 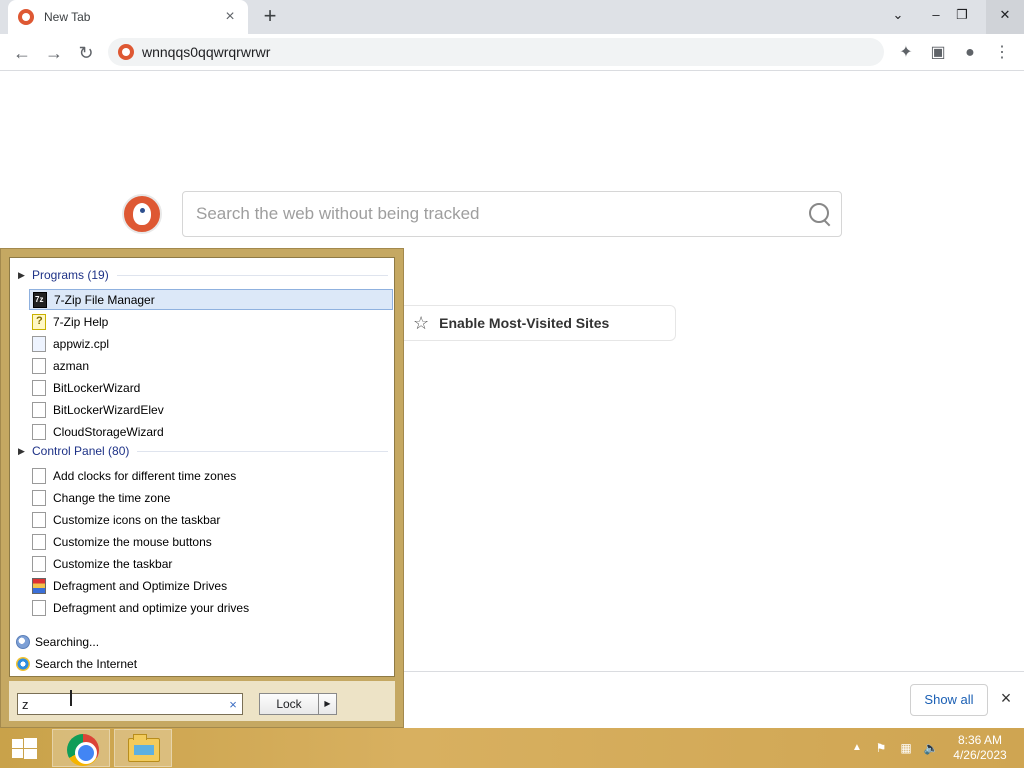 What do you see at coordinates (128, 17) in the screenshot?
I see `tab-new-tab: New Tab ×` at bounding box center [128, 17].